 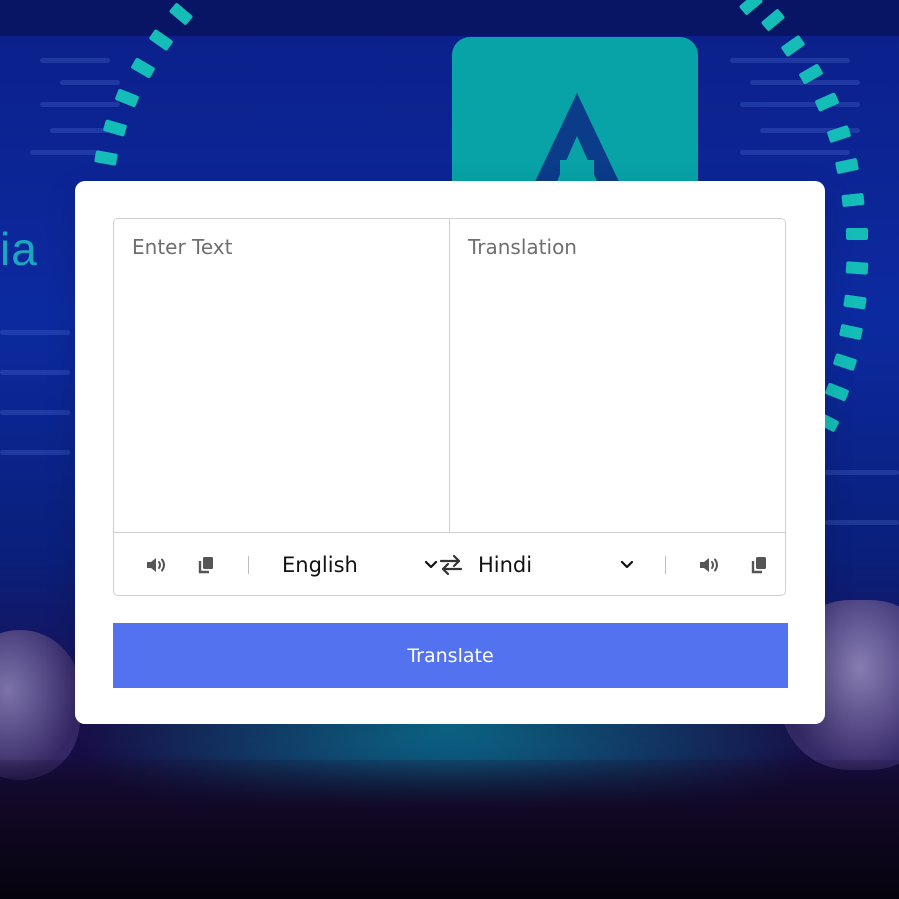 I want to click on background-hand-left, so click(x=40, y=705).